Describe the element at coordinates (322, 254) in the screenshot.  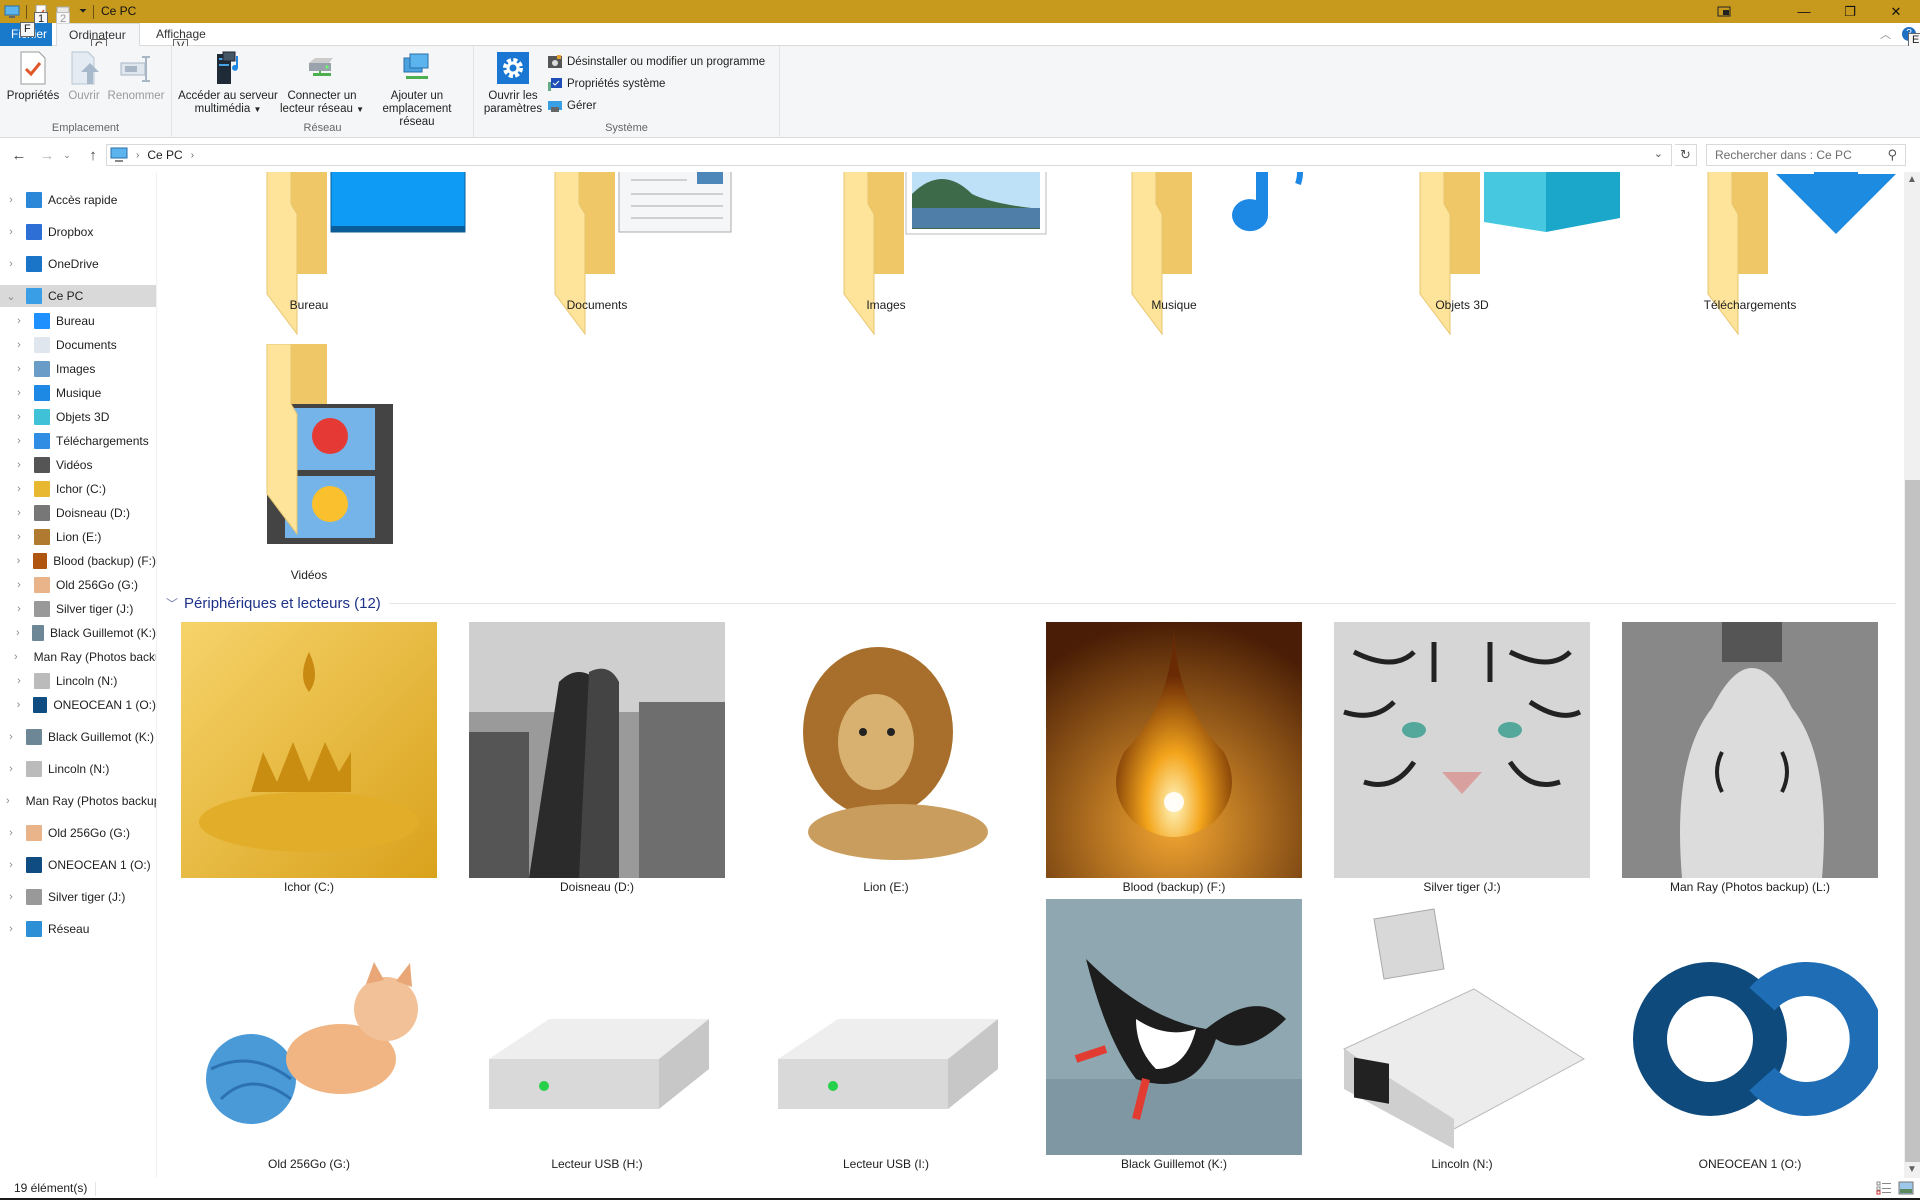
I see `folder-item: Bureau` at that location.